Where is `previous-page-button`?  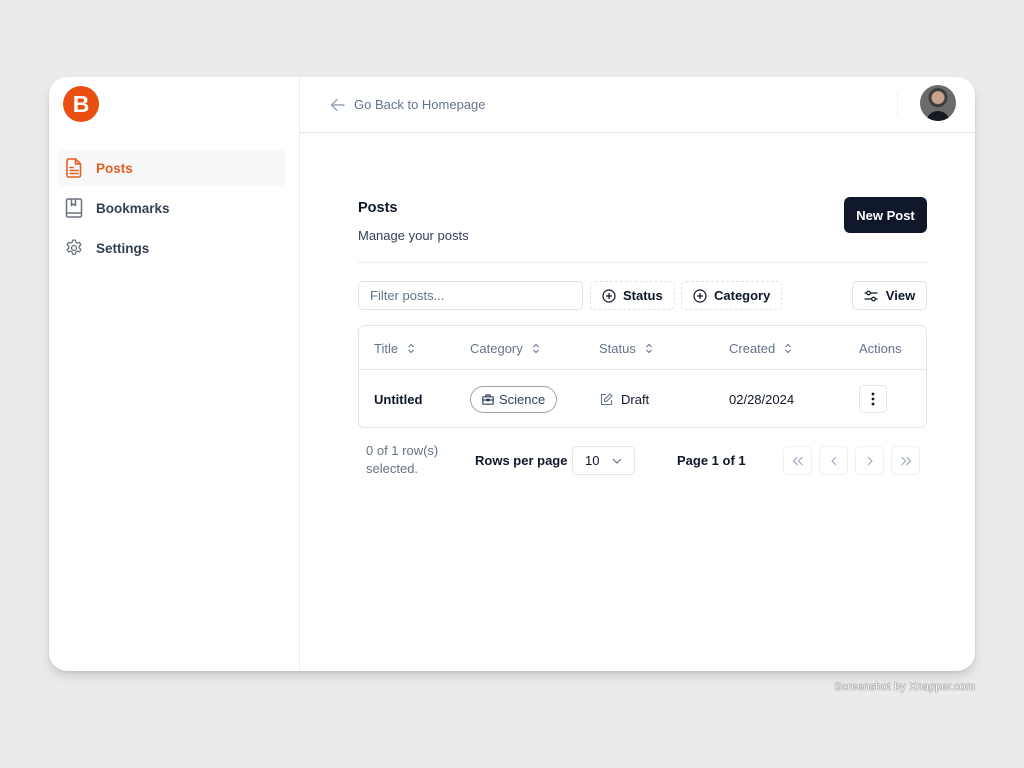
previous-page-button is located at coordinates (833, 460).